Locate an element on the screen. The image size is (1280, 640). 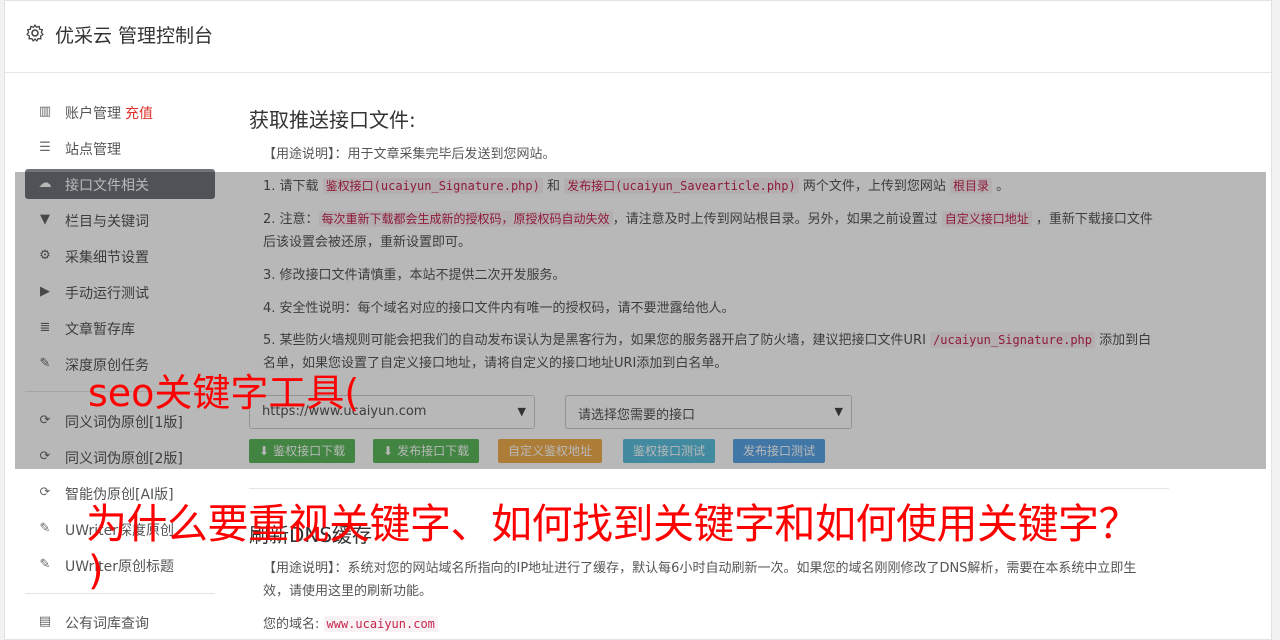
sidebar-item-label: 账户管理 is located at coordinates (93, 114).